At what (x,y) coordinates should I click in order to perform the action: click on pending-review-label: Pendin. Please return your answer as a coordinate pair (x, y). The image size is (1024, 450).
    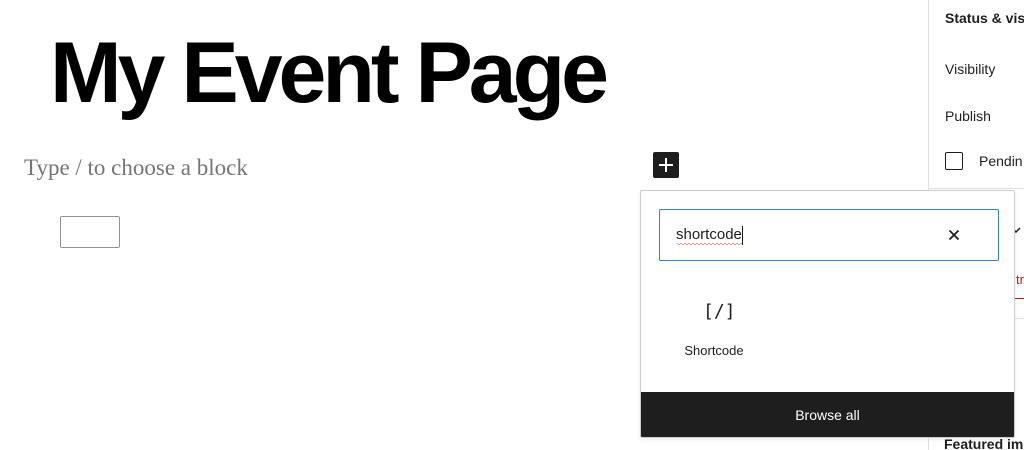
    Looking at the image, I should click on (1001, 161).